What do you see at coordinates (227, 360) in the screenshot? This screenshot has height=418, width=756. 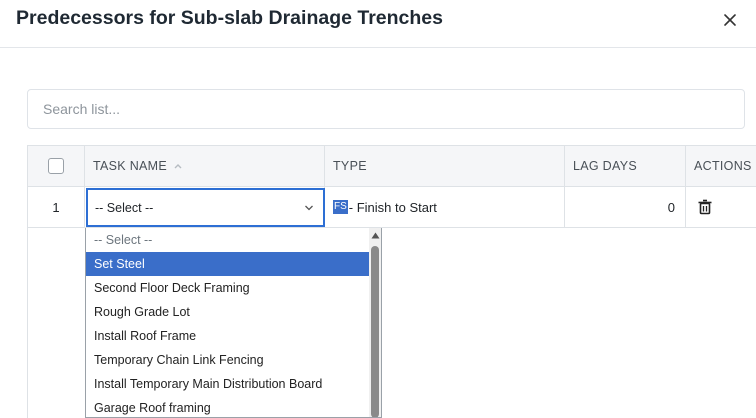 I see `dropdown-option: Temporary Chain Link Fencing` at bounding box center [227, 360].